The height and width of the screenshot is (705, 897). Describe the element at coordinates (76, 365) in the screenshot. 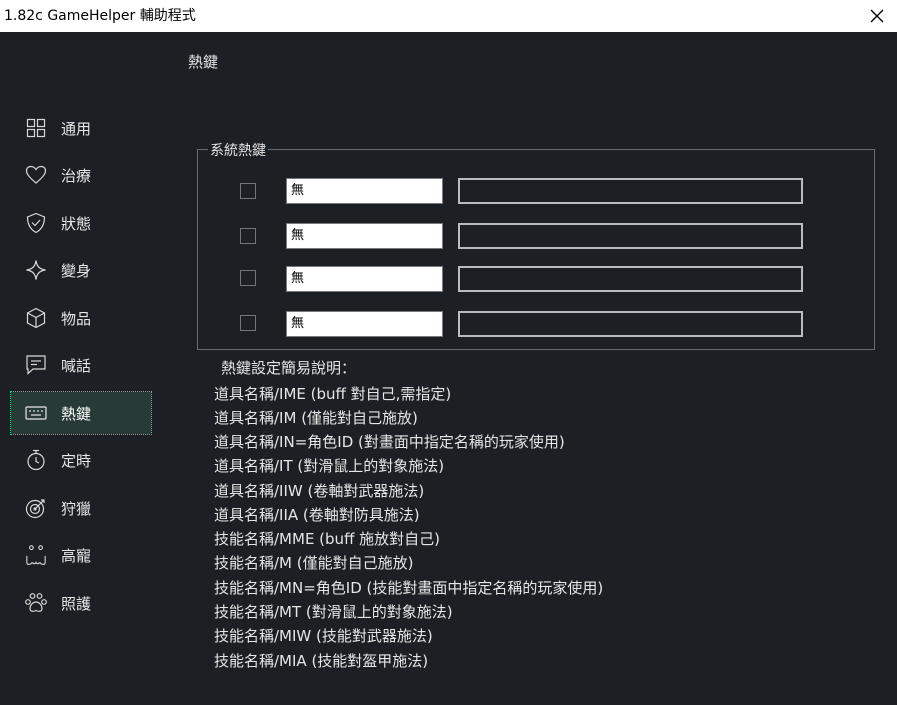

I see `sidebar-item-label: 喊話` at that location.